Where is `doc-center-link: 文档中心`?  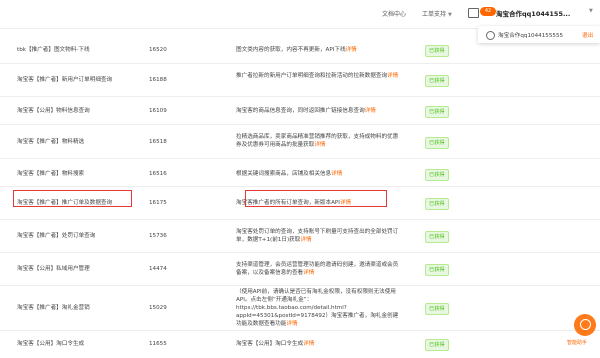 doc-center-link: 文档中心 is located at coordinates (394, 13).